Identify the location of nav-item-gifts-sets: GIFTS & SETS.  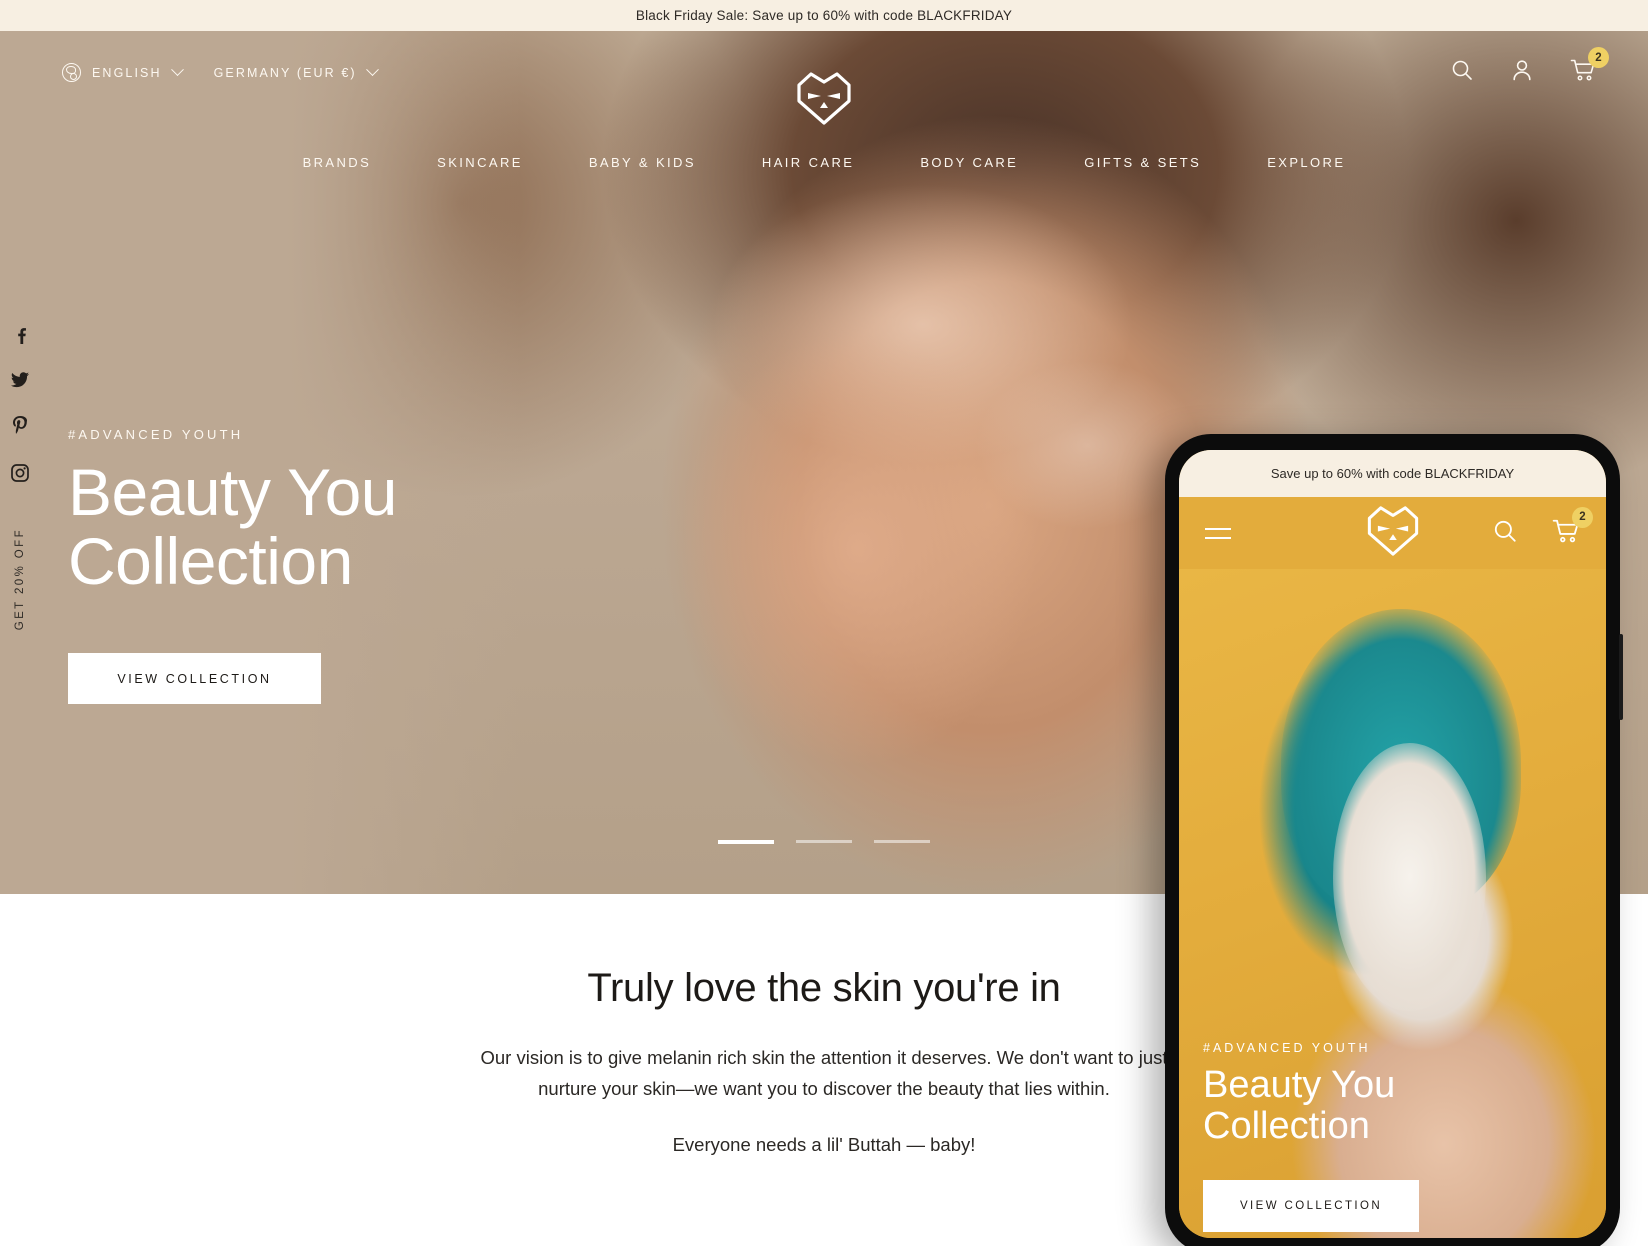
(1142, 162).